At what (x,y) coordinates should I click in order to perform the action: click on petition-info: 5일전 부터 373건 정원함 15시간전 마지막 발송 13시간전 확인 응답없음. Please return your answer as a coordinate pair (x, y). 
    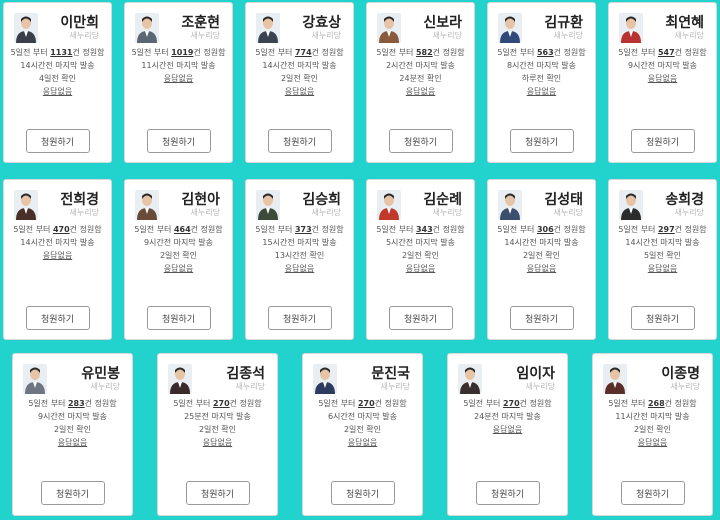
    Looking at the image, I should click on (299, 249).